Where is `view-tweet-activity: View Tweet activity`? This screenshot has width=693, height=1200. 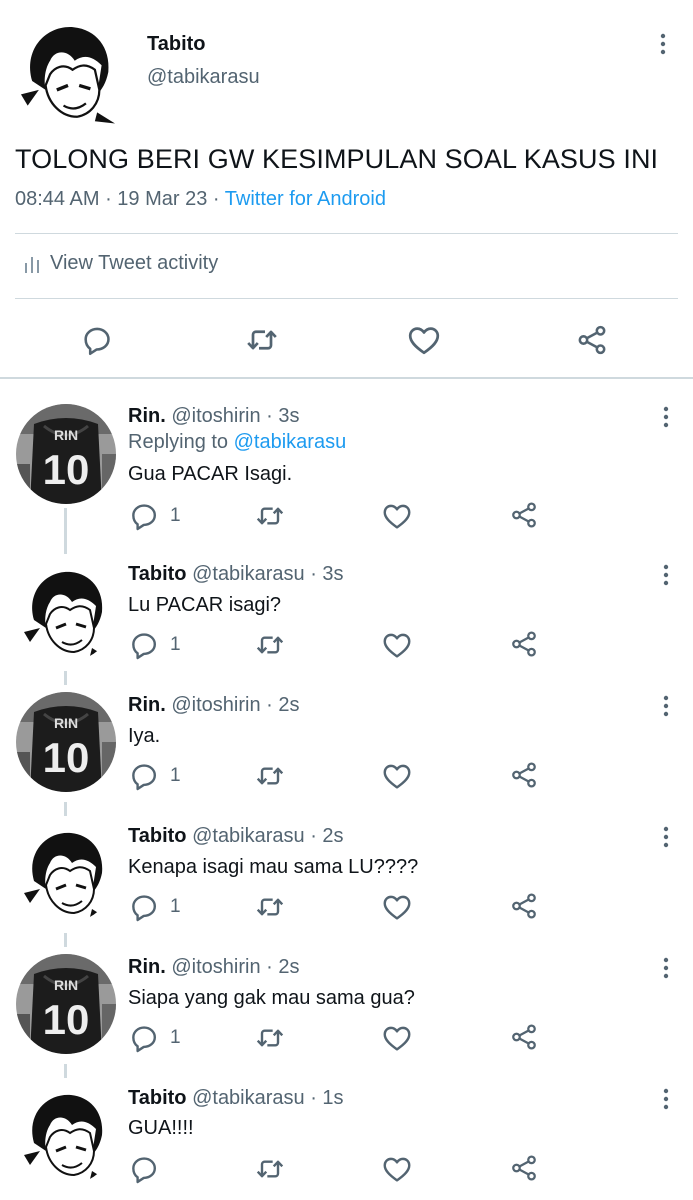 view-tweet-activity: View Tweet activity is located at coordinates (121, 263).